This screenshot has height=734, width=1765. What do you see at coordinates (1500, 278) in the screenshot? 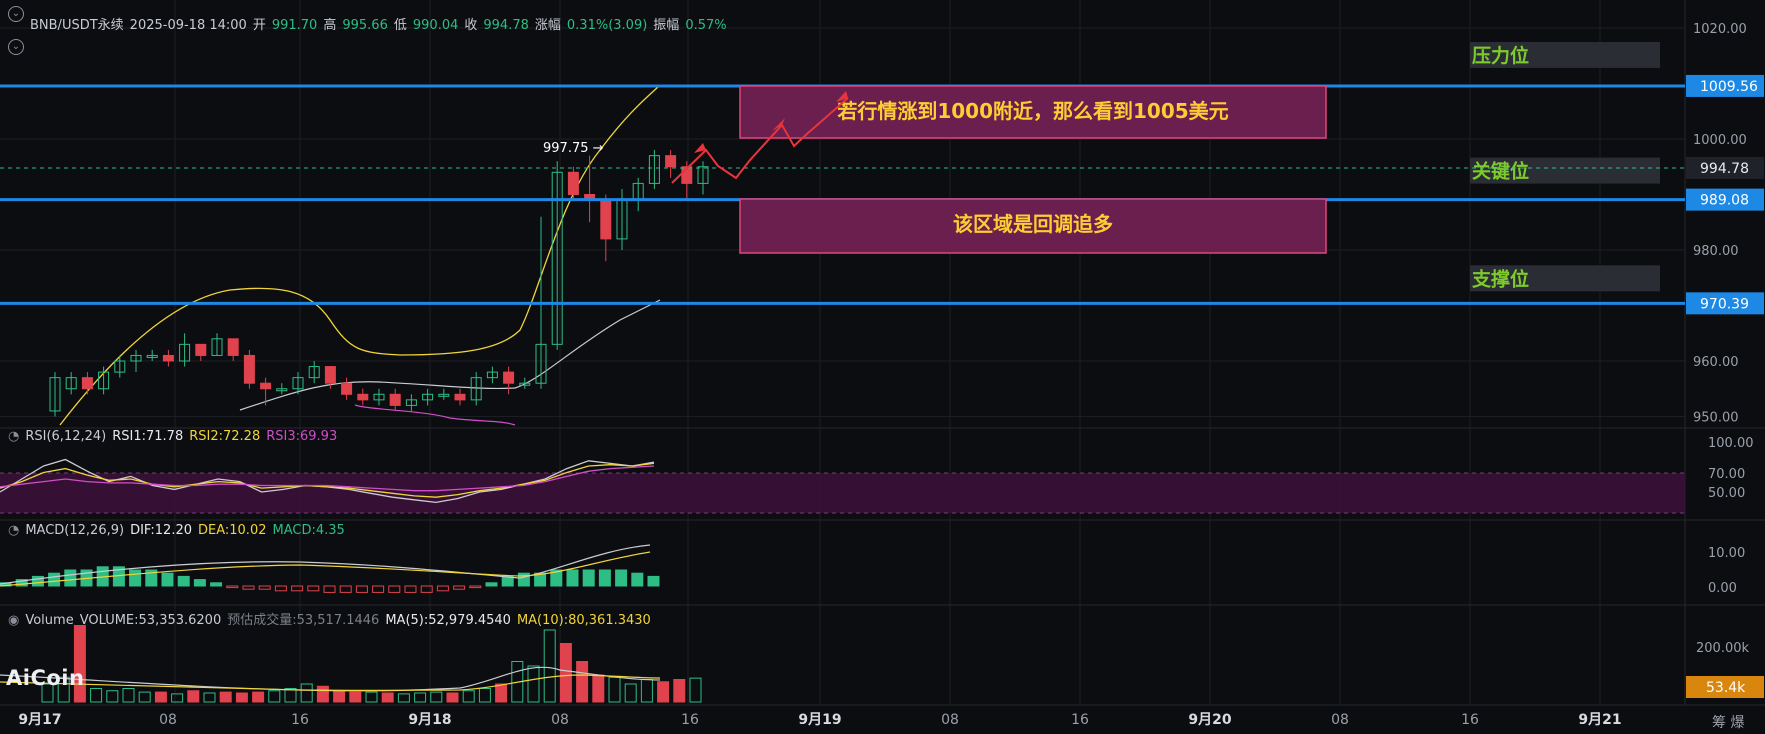
I see `level-label: 支撑位` at bounding box center [1500, 278].